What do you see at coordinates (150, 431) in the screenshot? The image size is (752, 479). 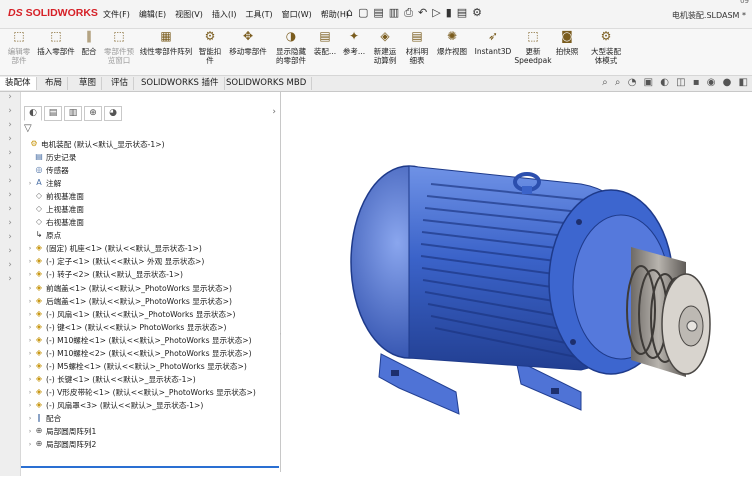 I see `tree-item: › ⊕ 局部圆周阵列1` at bounding box center [150, 431].